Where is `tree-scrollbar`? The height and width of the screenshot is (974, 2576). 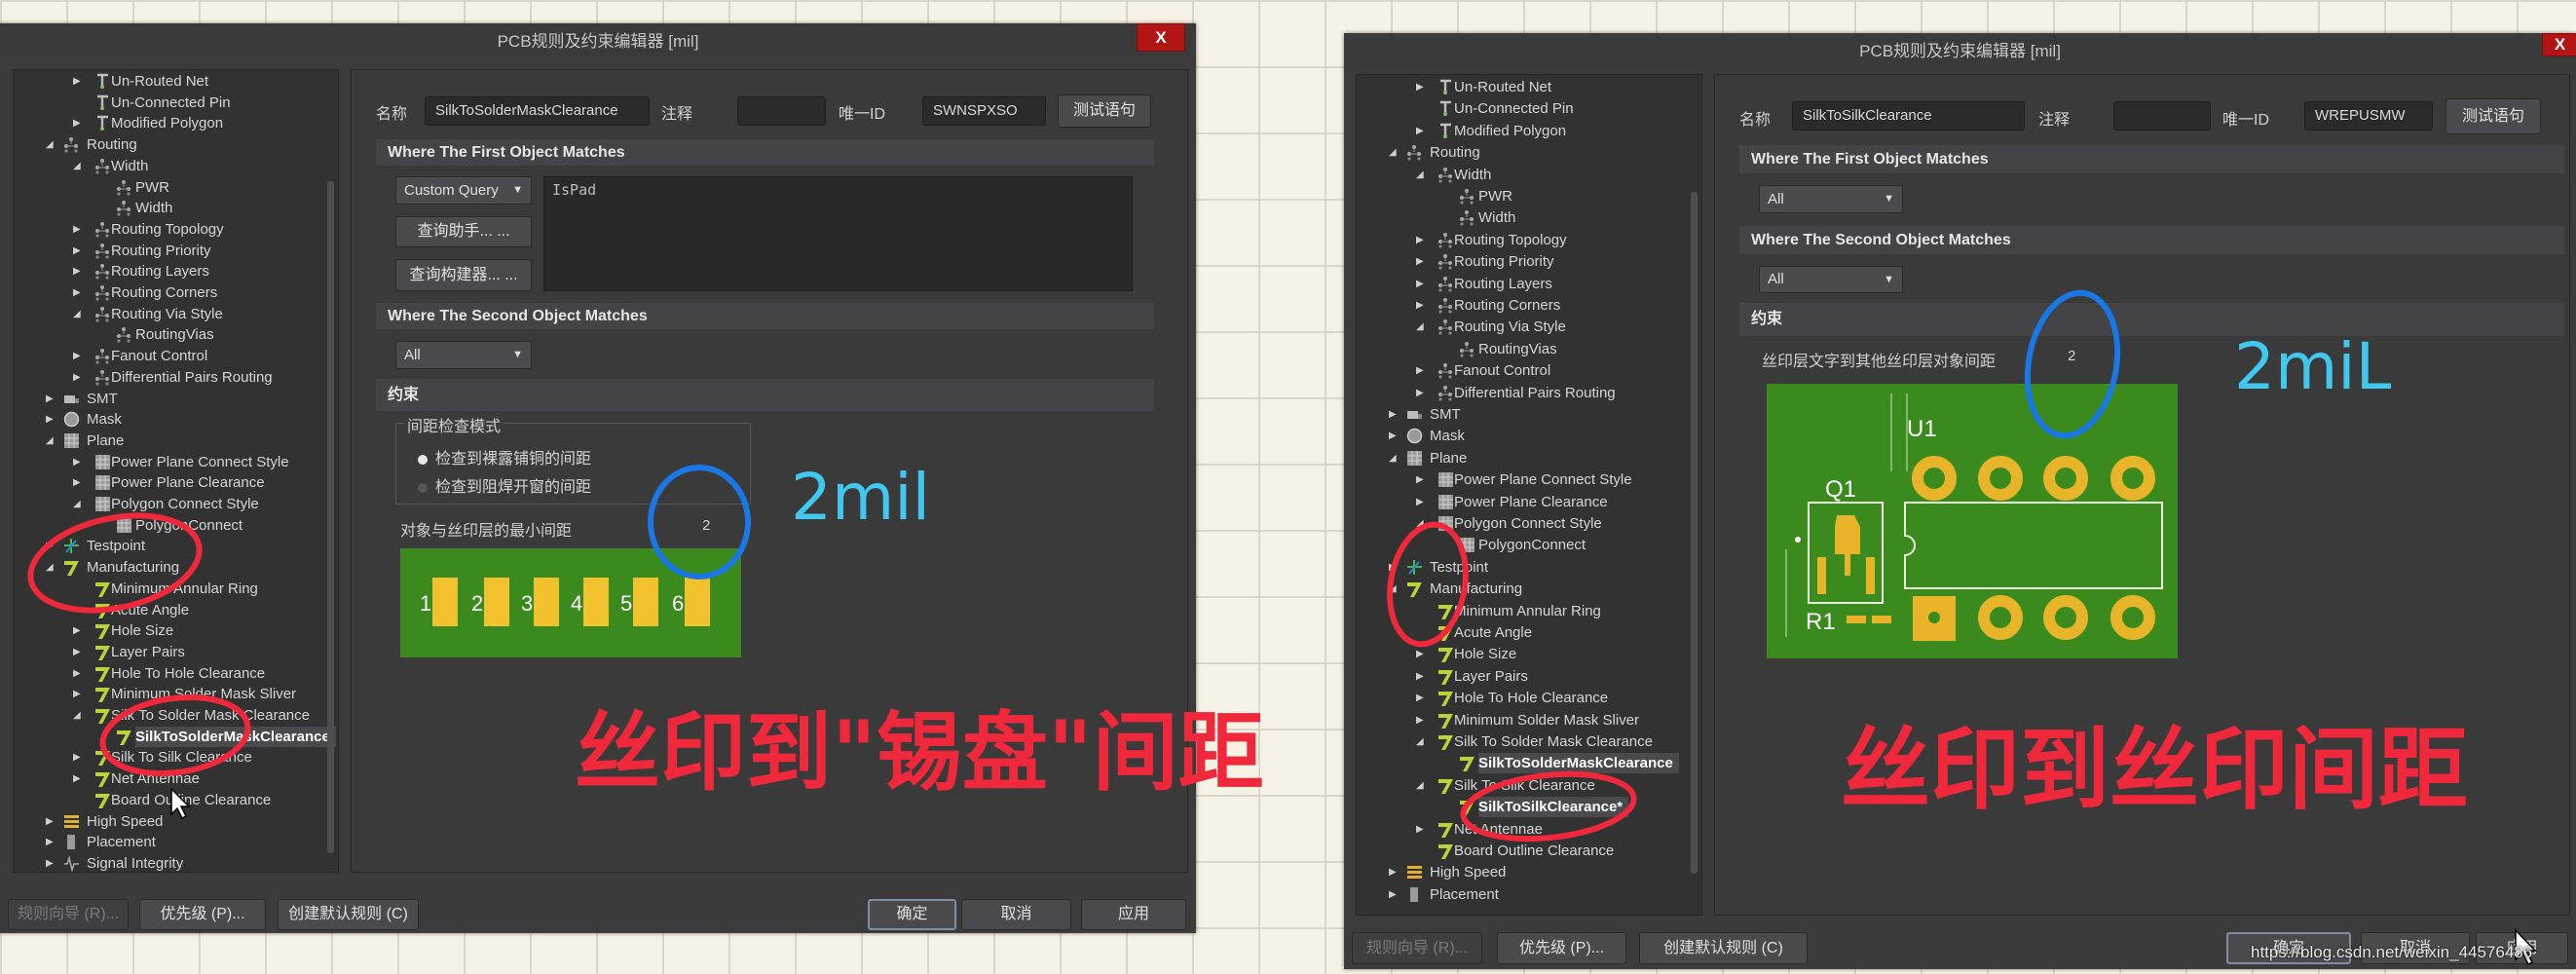
tree-scrollbar is located at coordinates (330, 517).